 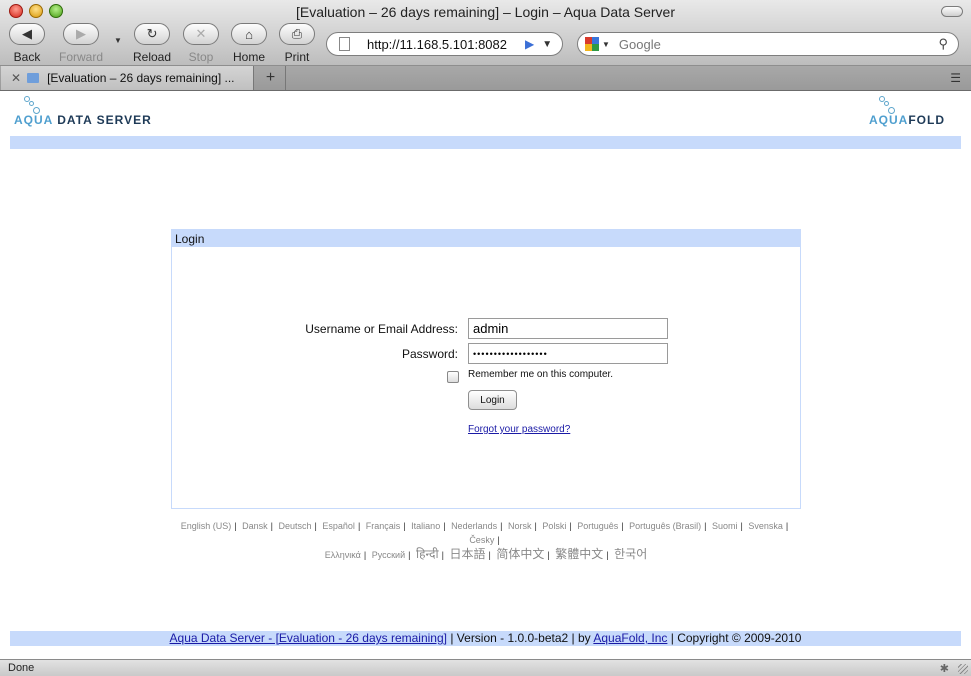 I want to click on folder-icon, so click(x=33, y=78).